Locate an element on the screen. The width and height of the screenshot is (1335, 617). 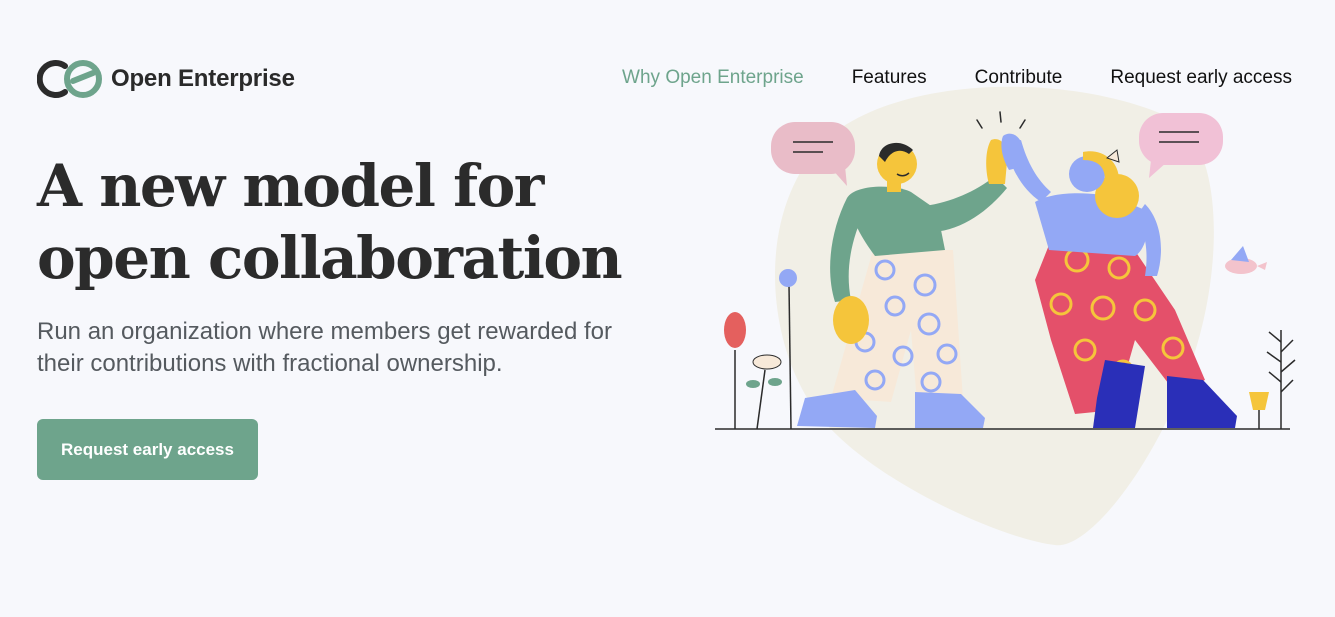
hero-headline-line-1: A new model for is located at coordinates (290, 186).